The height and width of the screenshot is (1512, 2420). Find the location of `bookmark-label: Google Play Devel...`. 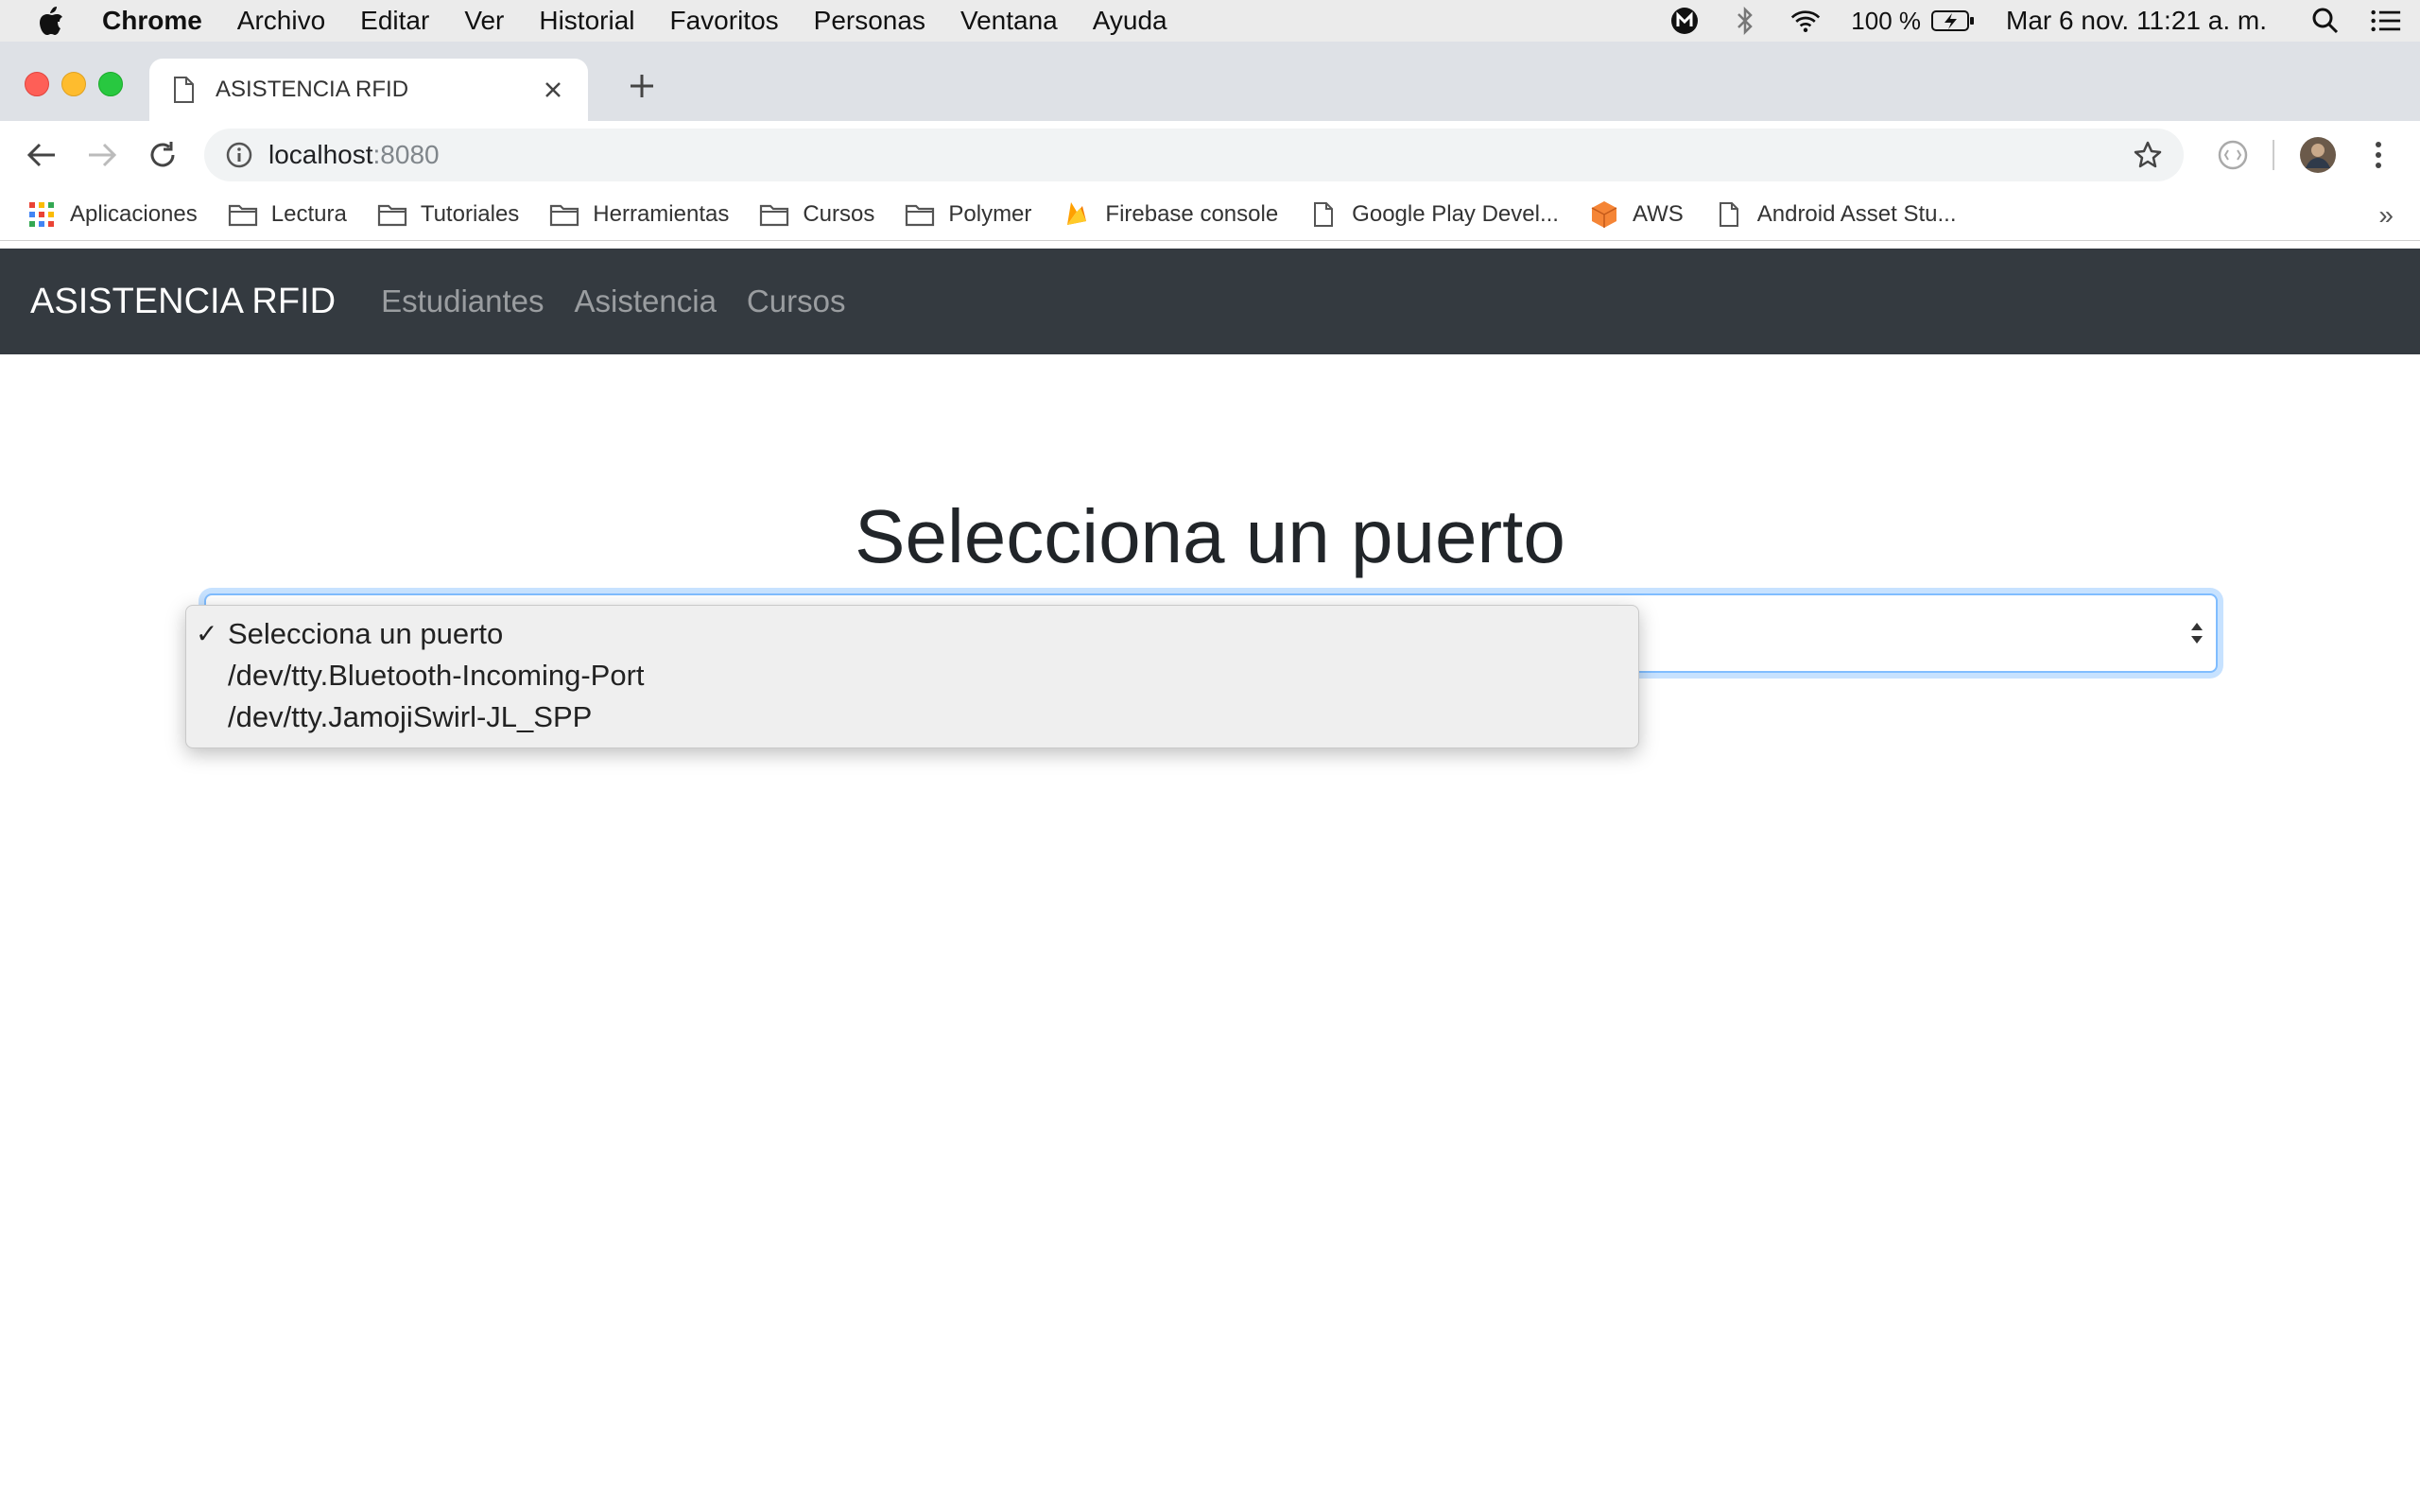

bookmark-label: Google Play Devel... is located at coordinates (1455, 214).